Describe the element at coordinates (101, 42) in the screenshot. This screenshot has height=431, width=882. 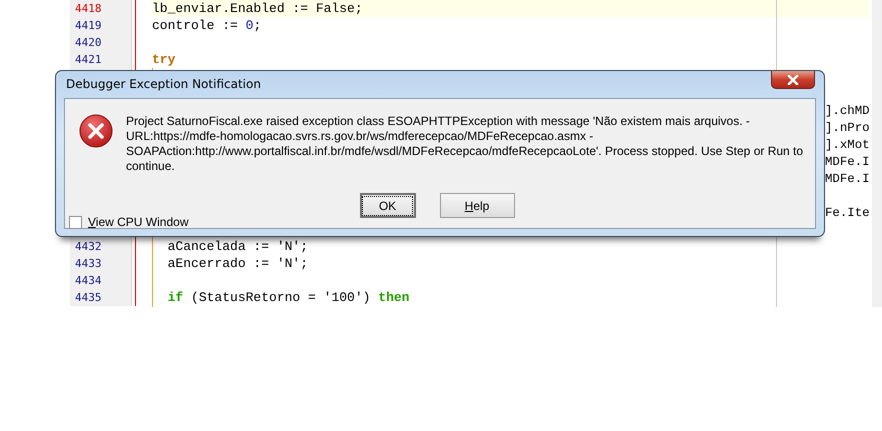
I see `line-number: 4420` at that location.